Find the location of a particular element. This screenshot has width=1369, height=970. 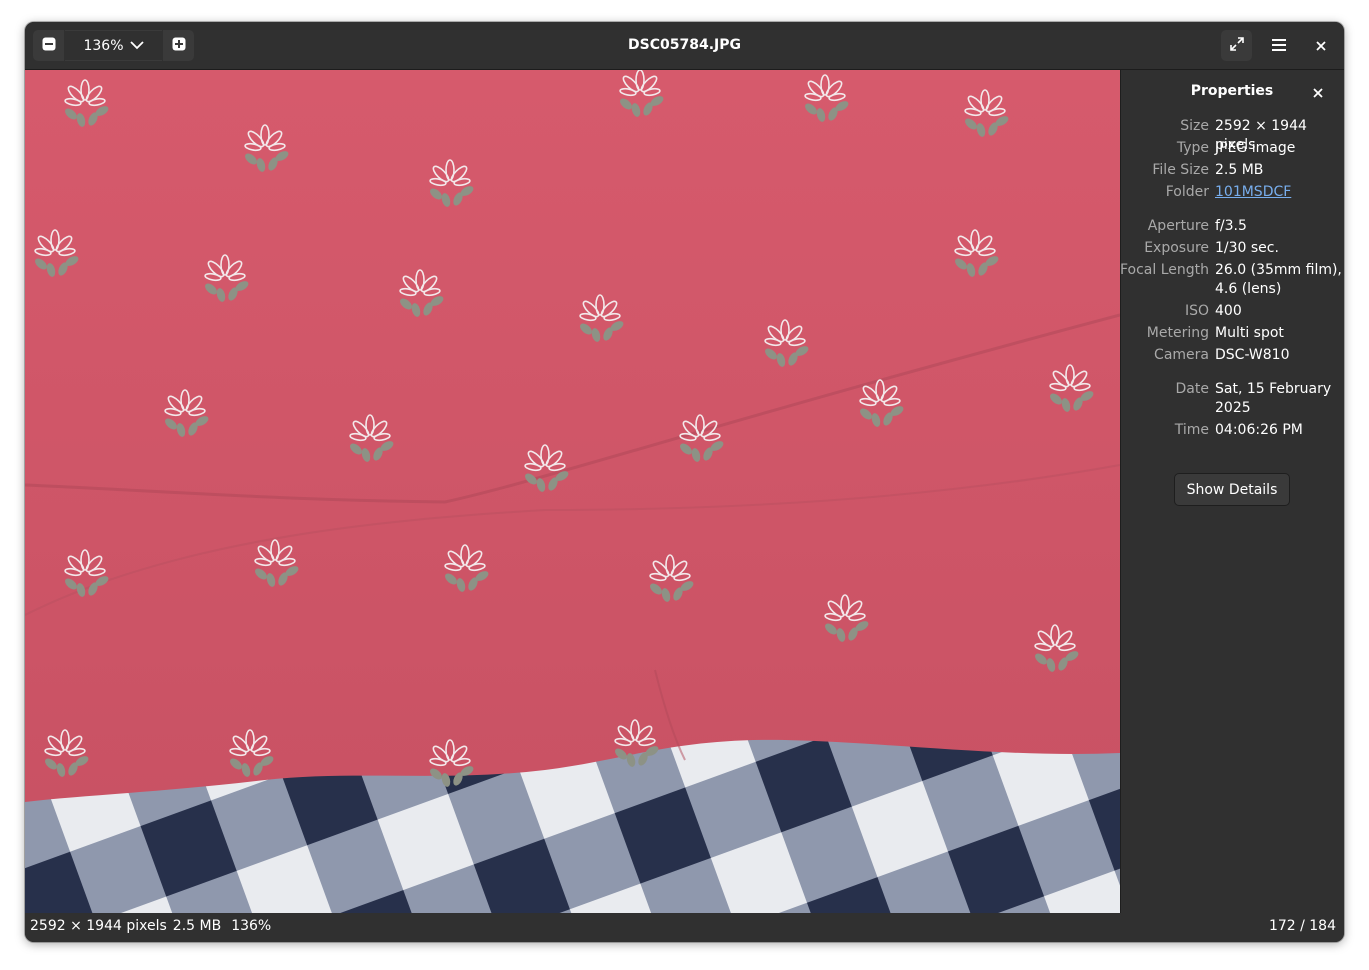

property-value: 04:06:26 PM is located at coordinates (1259, 430).